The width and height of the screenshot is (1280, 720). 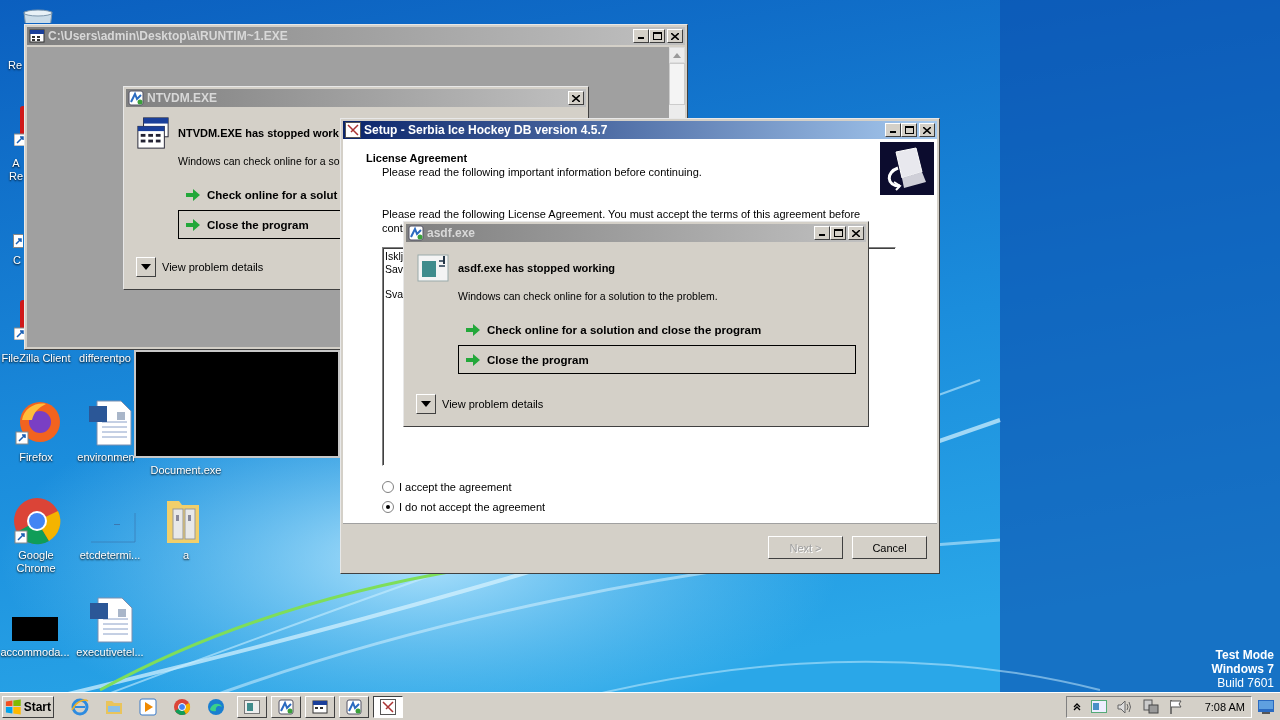 I want to click on error-heading: asdf.exe has stopped working, so click(x=537, y=268).